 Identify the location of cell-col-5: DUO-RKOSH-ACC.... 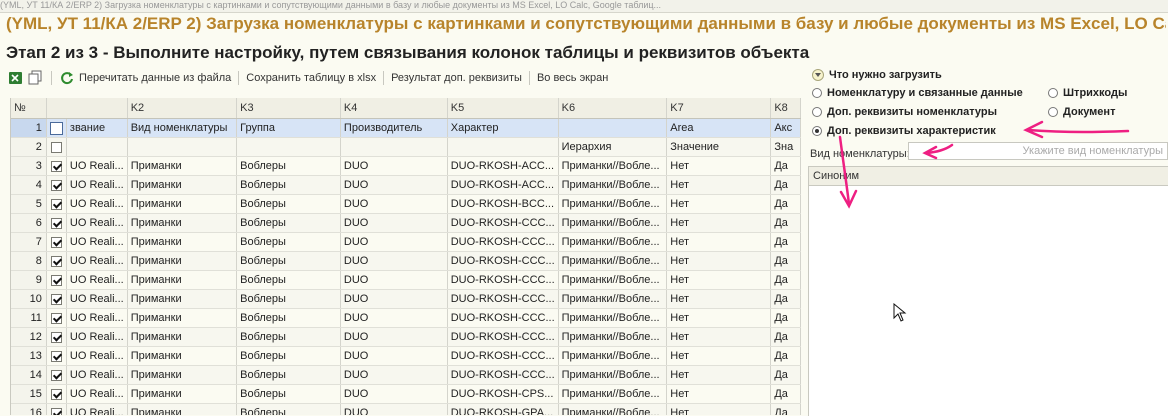
(503, 185).